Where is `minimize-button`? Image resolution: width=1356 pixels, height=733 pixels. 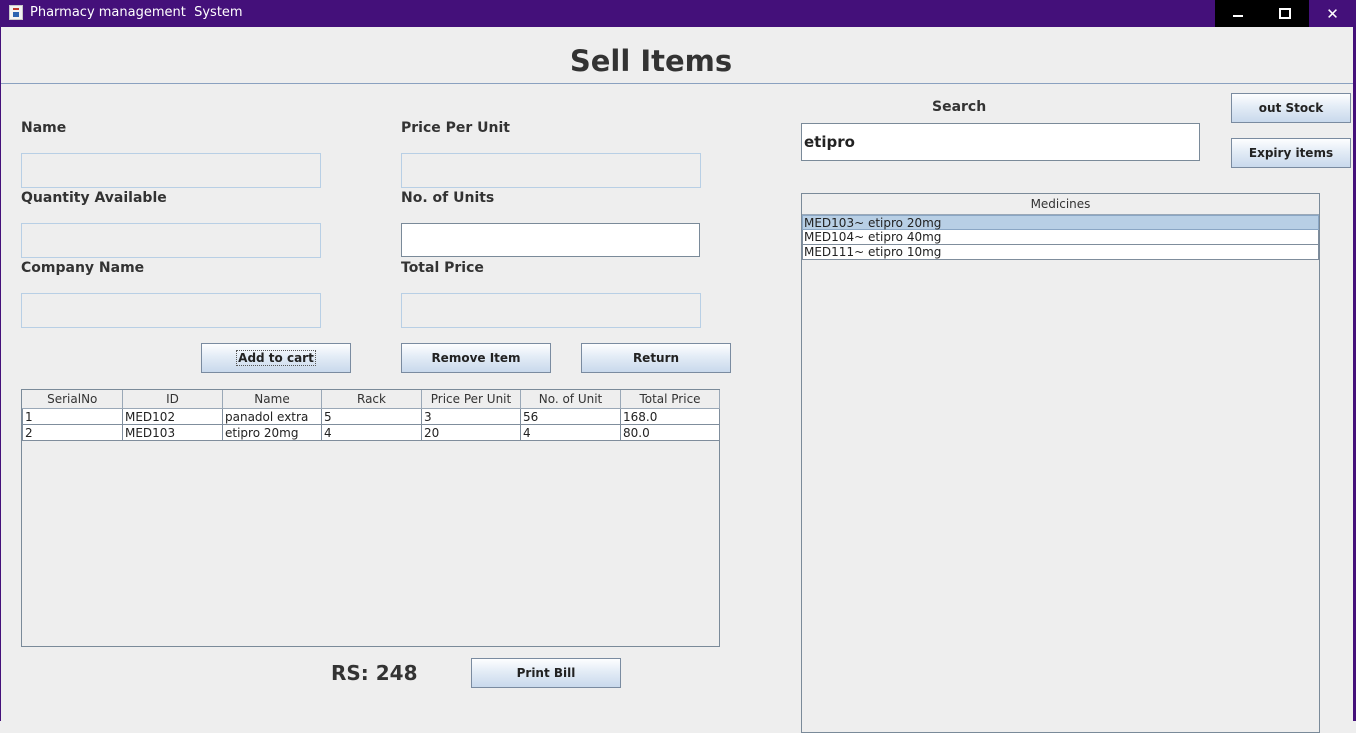
minimize-button is located at coordinates (1238, 13).